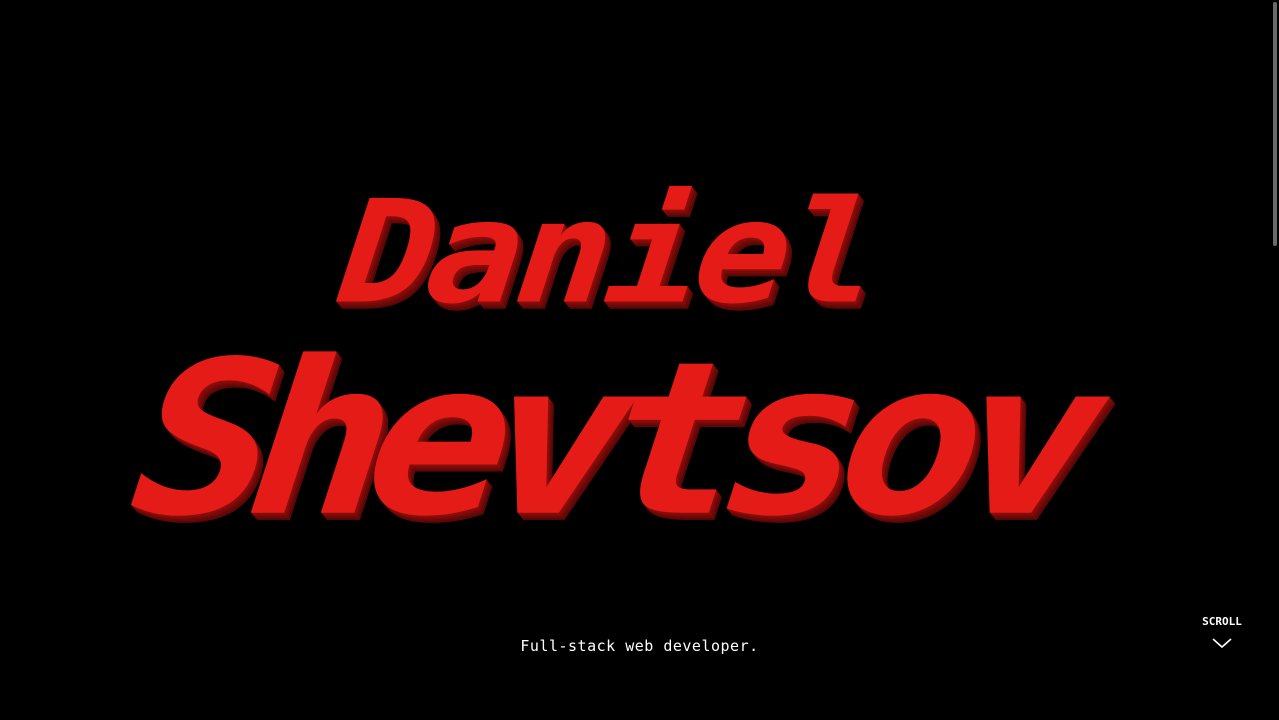 Image resolution: width=1279 pixels, height=720 pixels. What do you see at coordinates (1222, 637) in the screenshot?
I see `scroll-down-button: SCROLL` at bounding box center [1222, 637].